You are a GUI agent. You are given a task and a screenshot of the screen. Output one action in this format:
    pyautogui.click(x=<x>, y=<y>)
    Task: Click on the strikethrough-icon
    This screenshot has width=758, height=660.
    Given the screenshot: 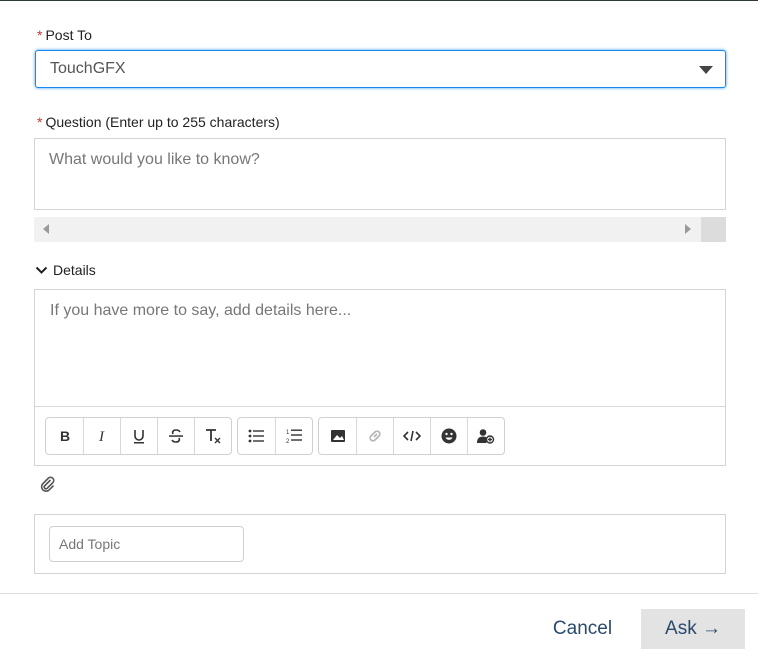 What is the action you would take?
    pyautogui.click(x=176, y=436)
    